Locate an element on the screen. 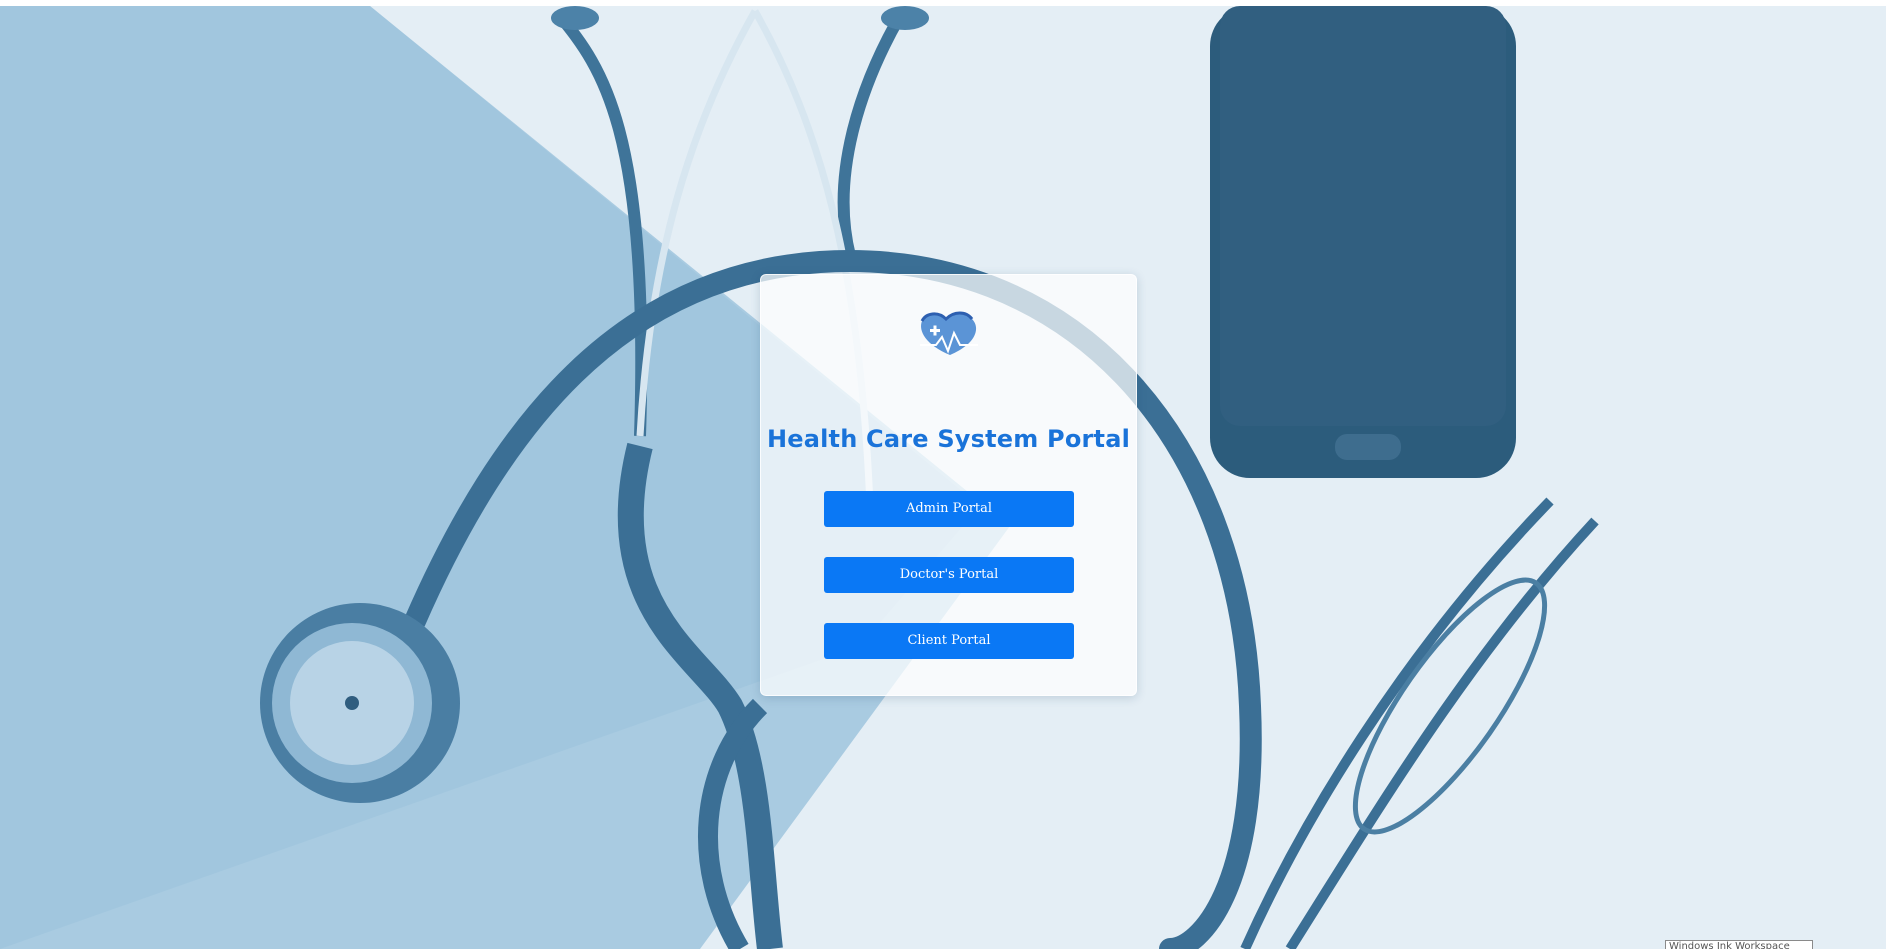 Image resolution: width=1886 pixels, height=949 pixels. admin-portal-button: Admin Portal is located at coordinates (949, 509).